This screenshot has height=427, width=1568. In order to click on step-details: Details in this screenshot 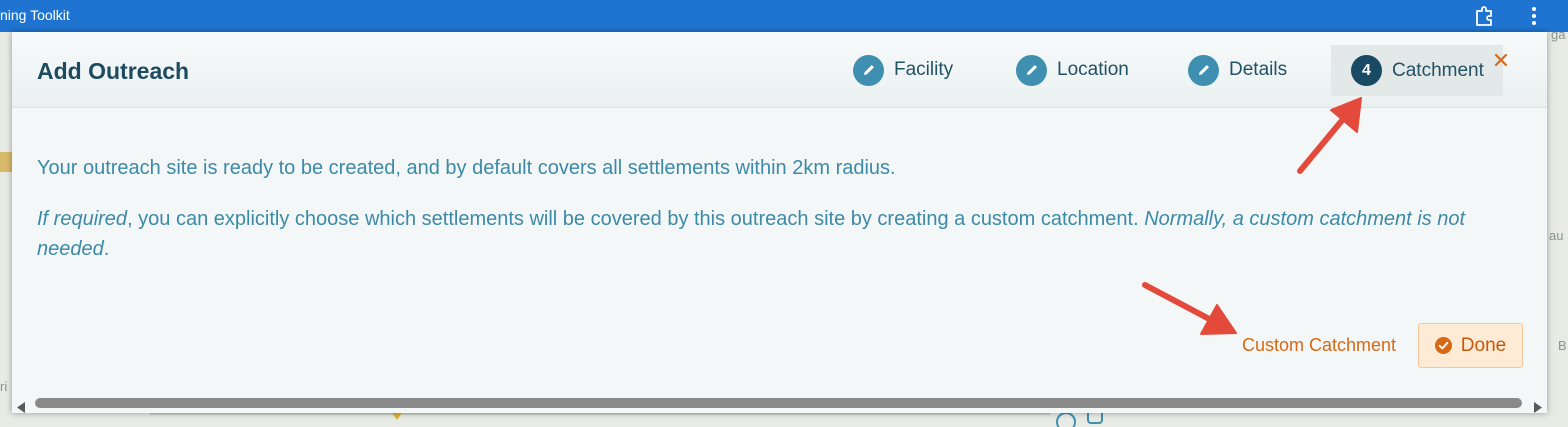, I will do `click(1237, 70)`.